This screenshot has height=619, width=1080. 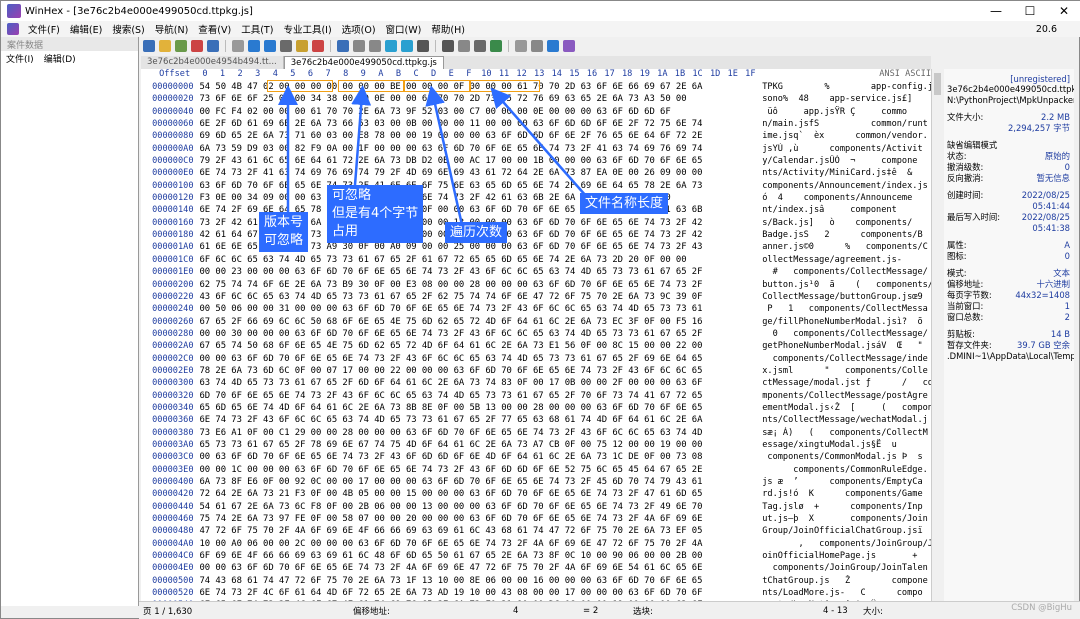 I want to click on hex-row-ascii: ime.jsq` èx common/vendor., so click(x=846, y=136).